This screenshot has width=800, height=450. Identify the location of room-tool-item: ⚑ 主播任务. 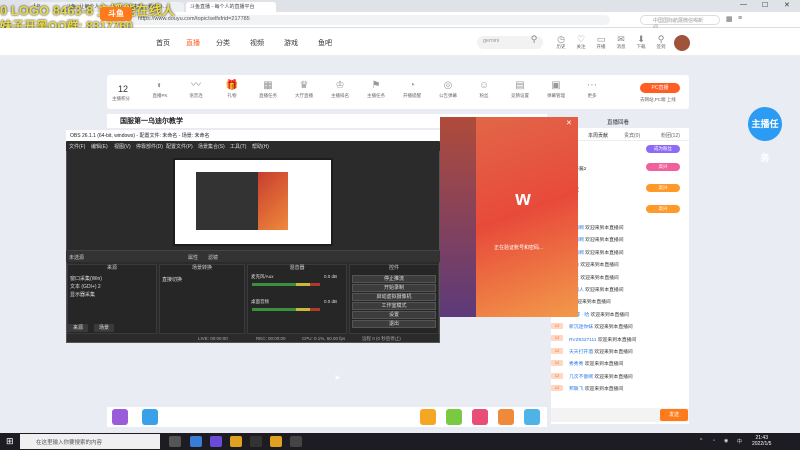
(376, 89).